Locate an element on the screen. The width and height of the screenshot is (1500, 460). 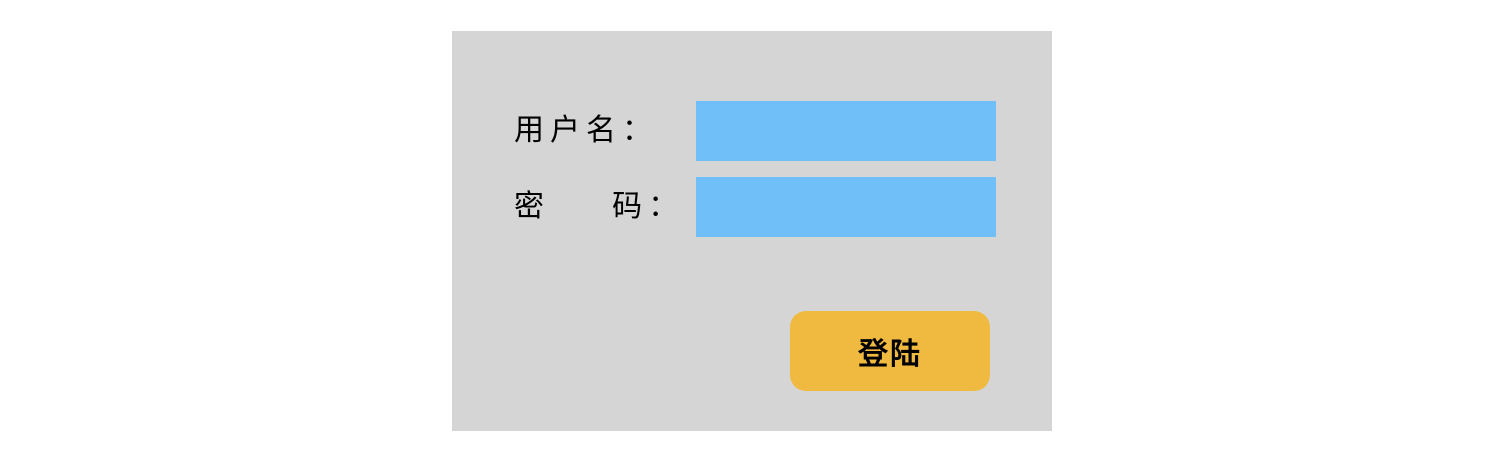
username-label: 用户名： is located at coordinates (586, 130).